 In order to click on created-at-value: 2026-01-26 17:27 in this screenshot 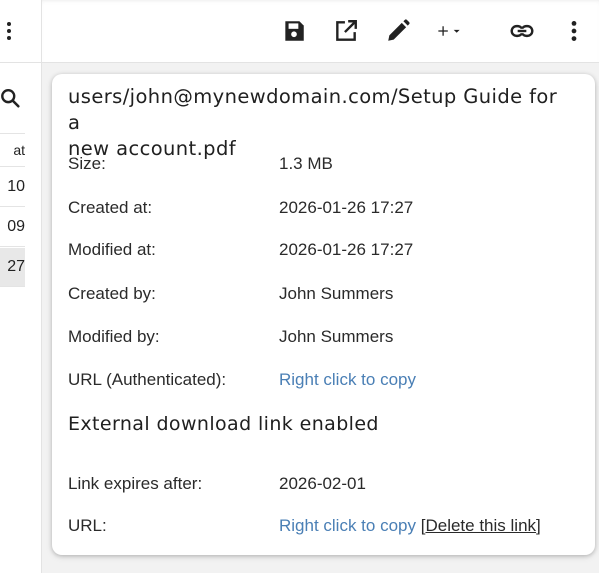, I will do `click(346, 207)`.